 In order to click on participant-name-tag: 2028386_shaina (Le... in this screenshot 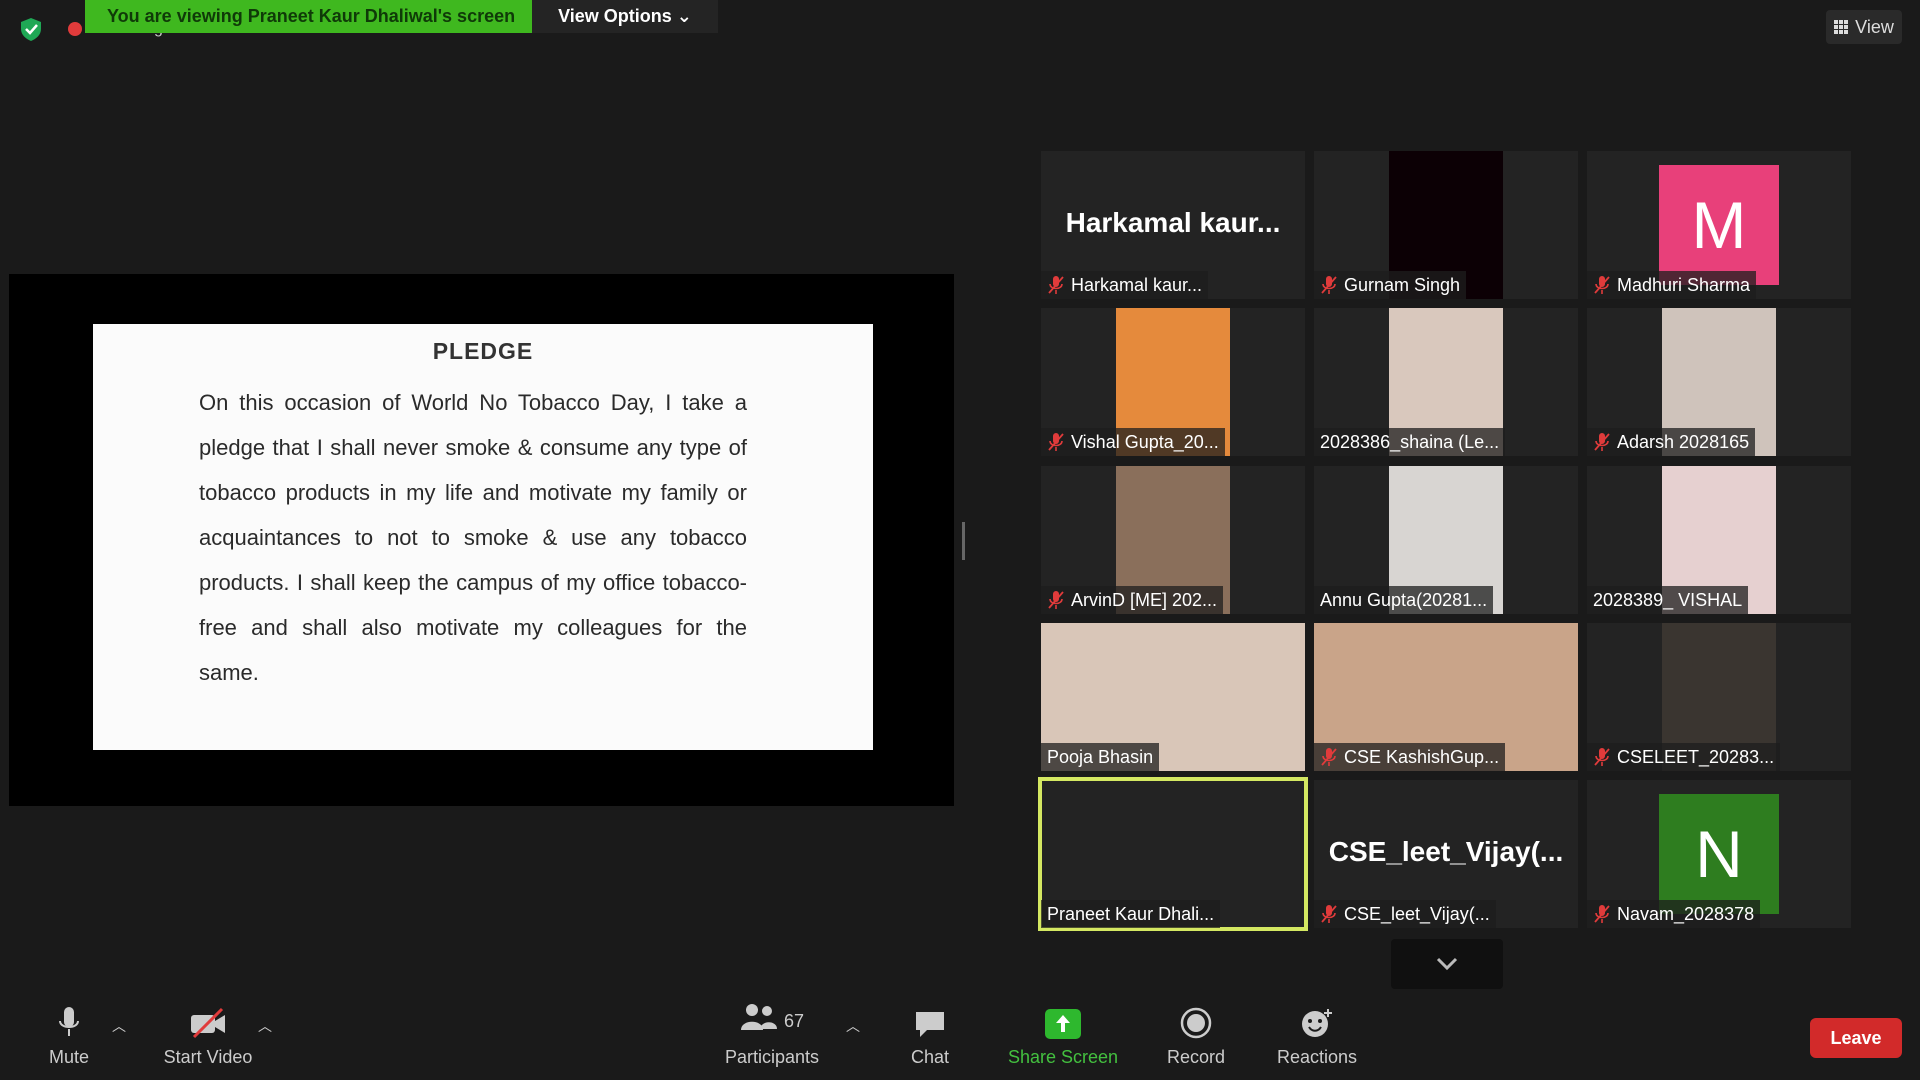, I will do `click(1410, 442)`.